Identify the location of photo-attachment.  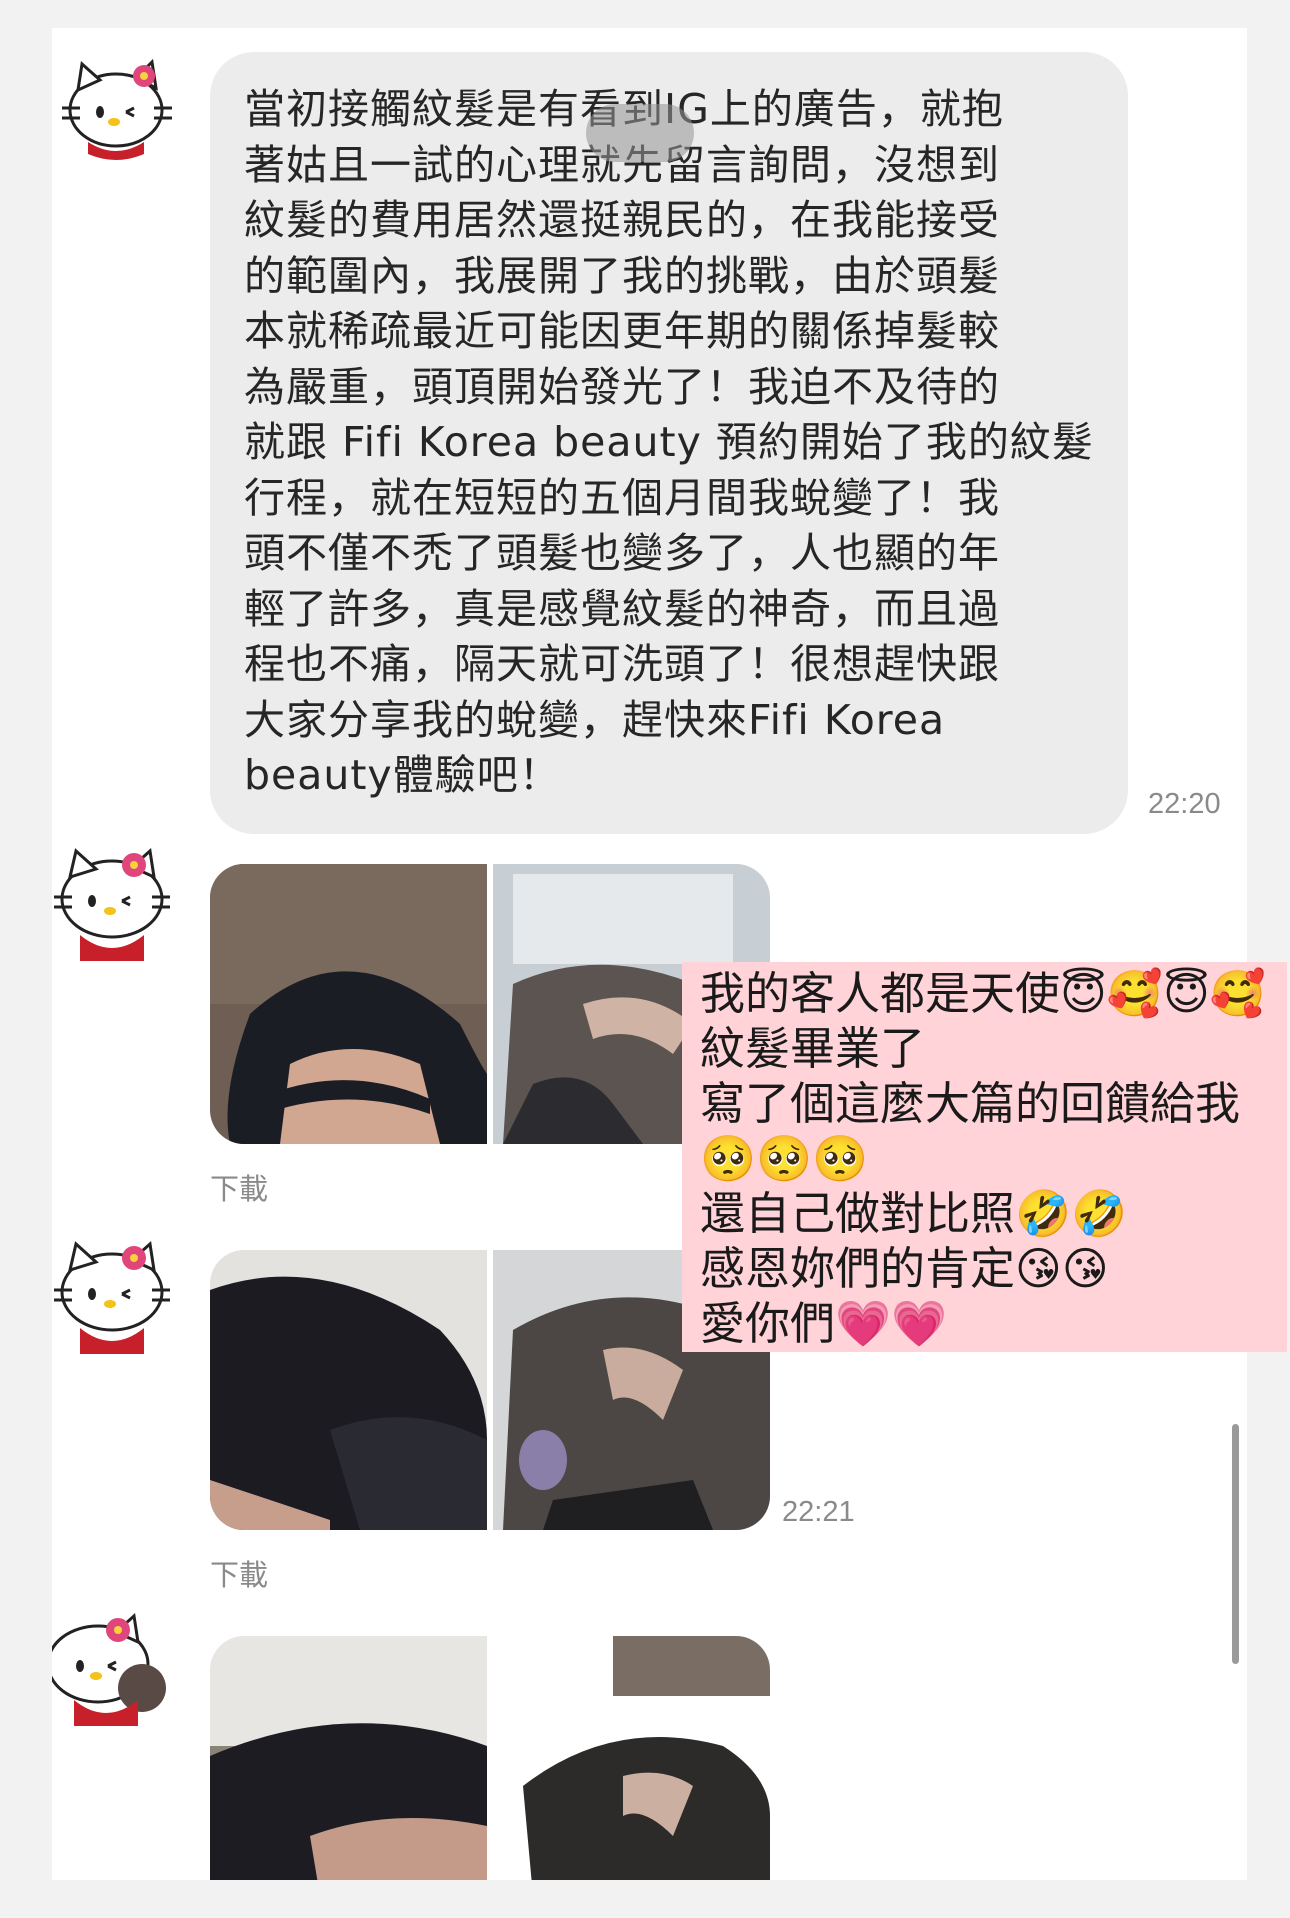
(490, 1758).